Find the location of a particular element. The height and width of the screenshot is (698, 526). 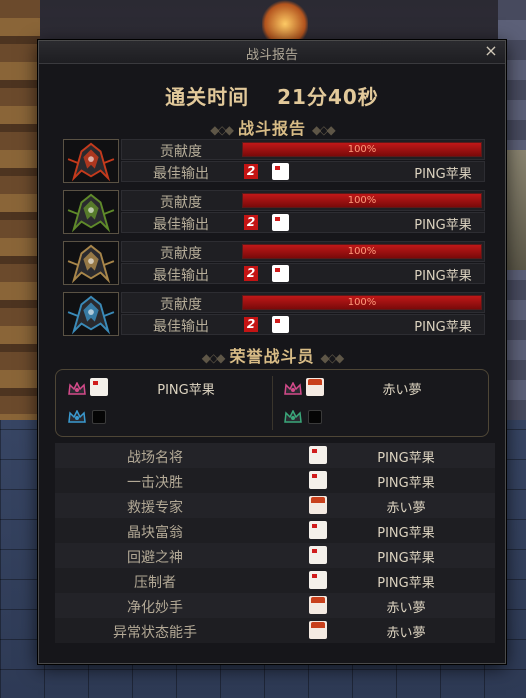

award-name: 异常状态能手 is located at coordinates (155, 633).